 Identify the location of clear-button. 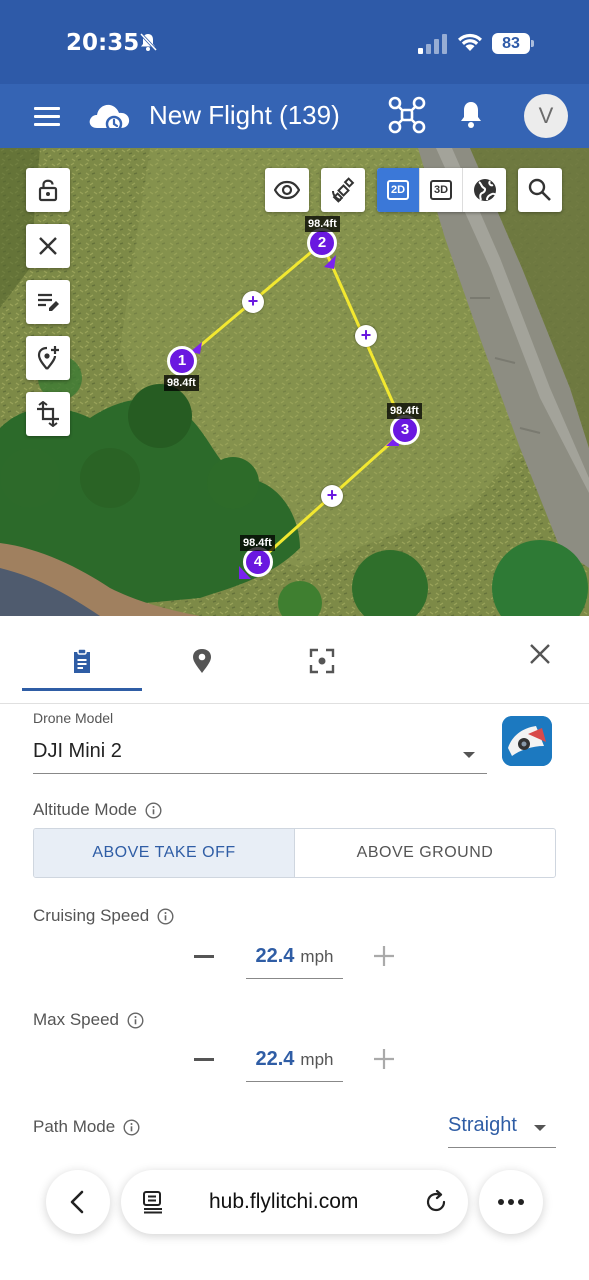
(48, 246).